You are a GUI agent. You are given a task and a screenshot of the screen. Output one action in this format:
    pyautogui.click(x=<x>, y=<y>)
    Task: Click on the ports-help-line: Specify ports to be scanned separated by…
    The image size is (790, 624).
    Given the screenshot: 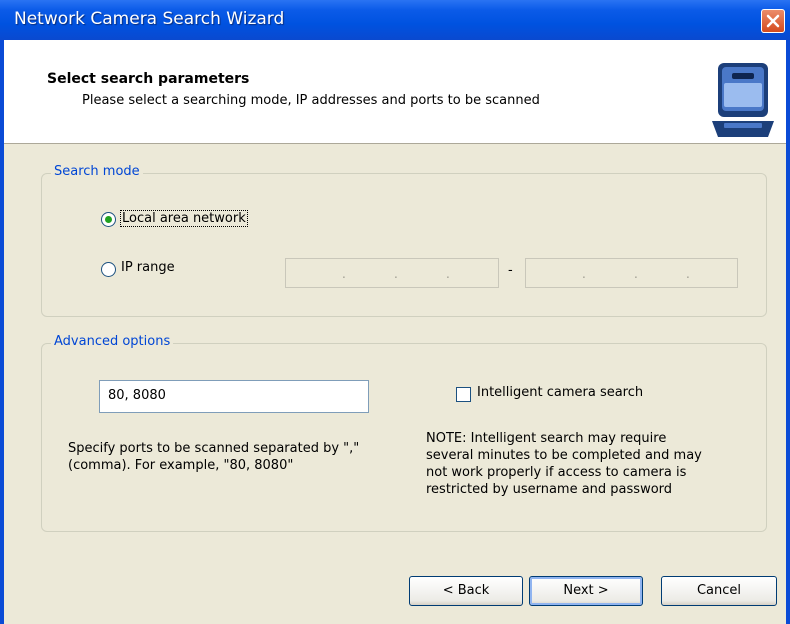 What is the action you would take?
    pyautogui.click(x=214, y=448)
    